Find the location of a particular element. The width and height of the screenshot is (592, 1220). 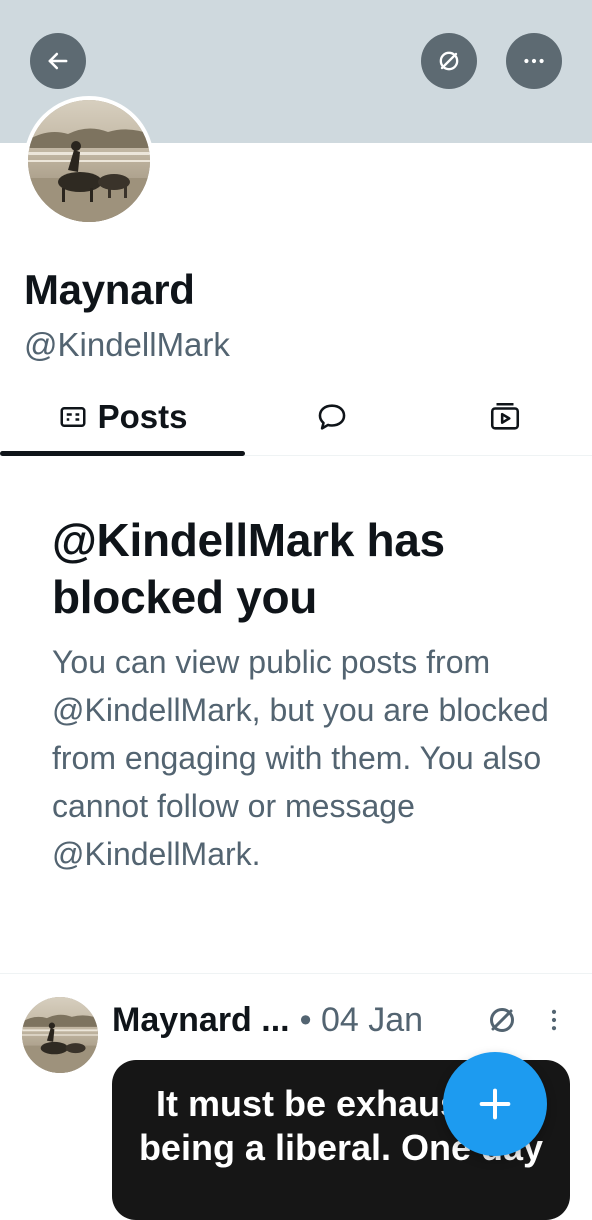

post-grok-button is located at coordinates (502, 1020).